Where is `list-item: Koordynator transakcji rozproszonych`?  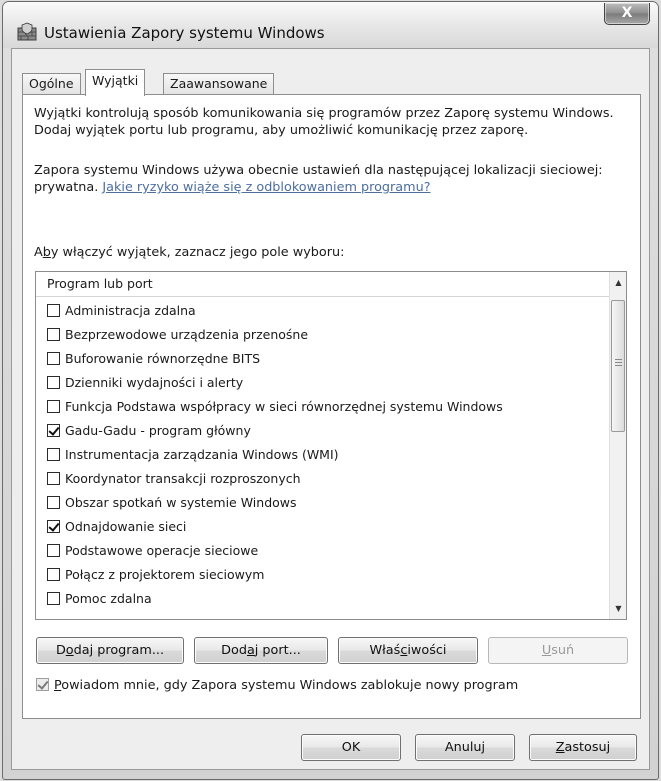 list-item: Koordynator transakcji rozproszonych is located at coordinates (327, 479).